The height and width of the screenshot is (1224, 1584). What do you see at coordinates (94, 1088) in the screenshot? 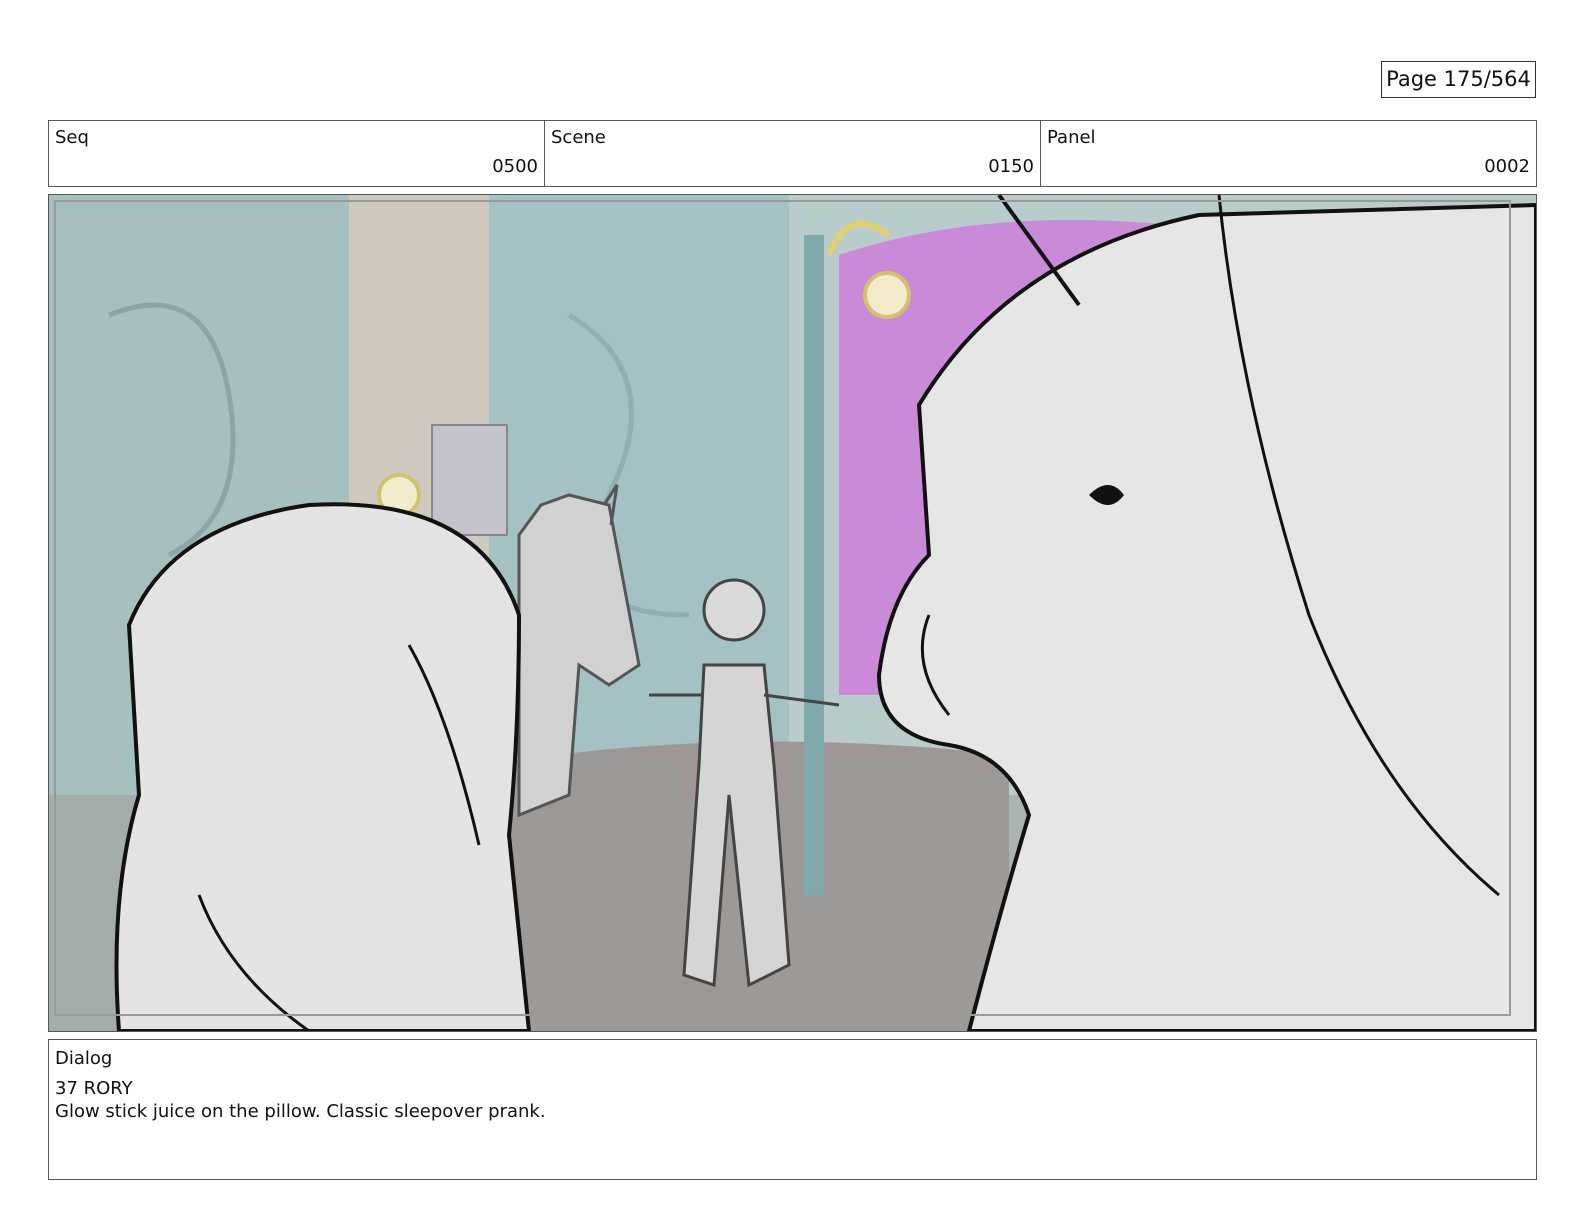
I see `dialog-character: 37 RORY` at bounding box center [94, 1088].